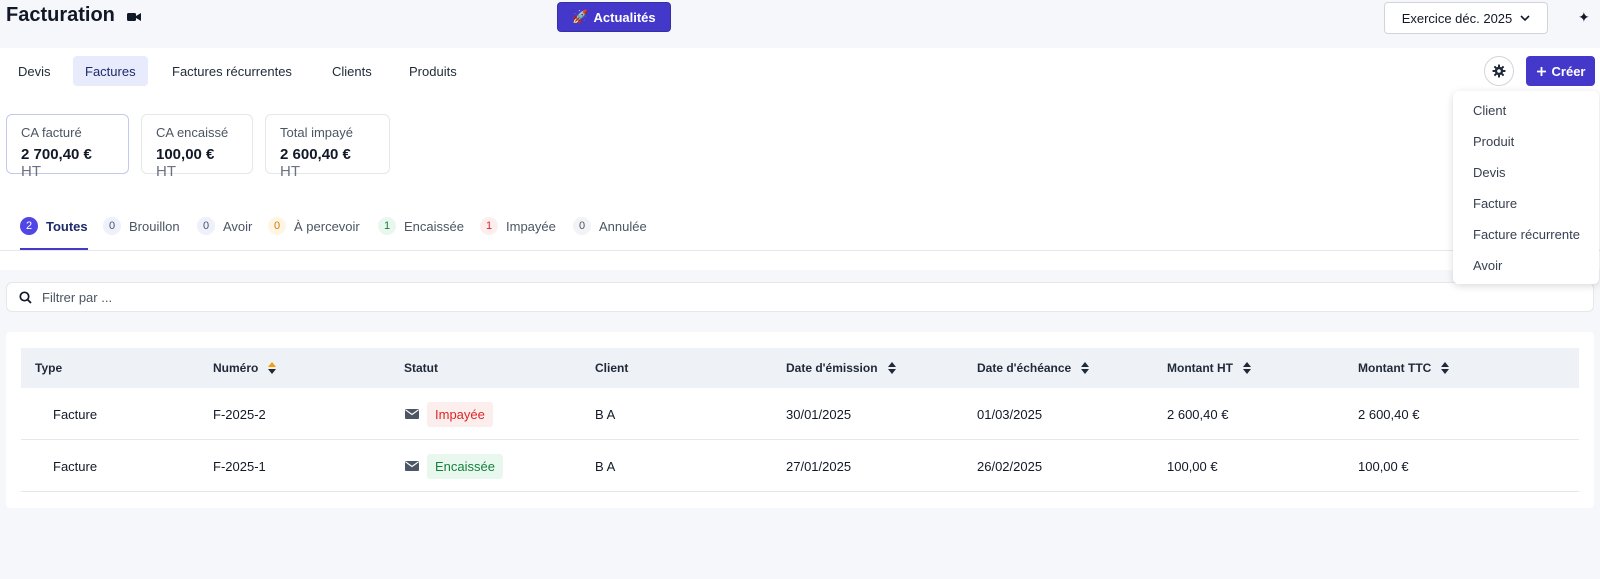 The width and height of the screenshot is (1600, 579). What do you see at coordinates (29, 226) in the screenshot?
I see `count-badge: 2` at bounding box center [29, 226].